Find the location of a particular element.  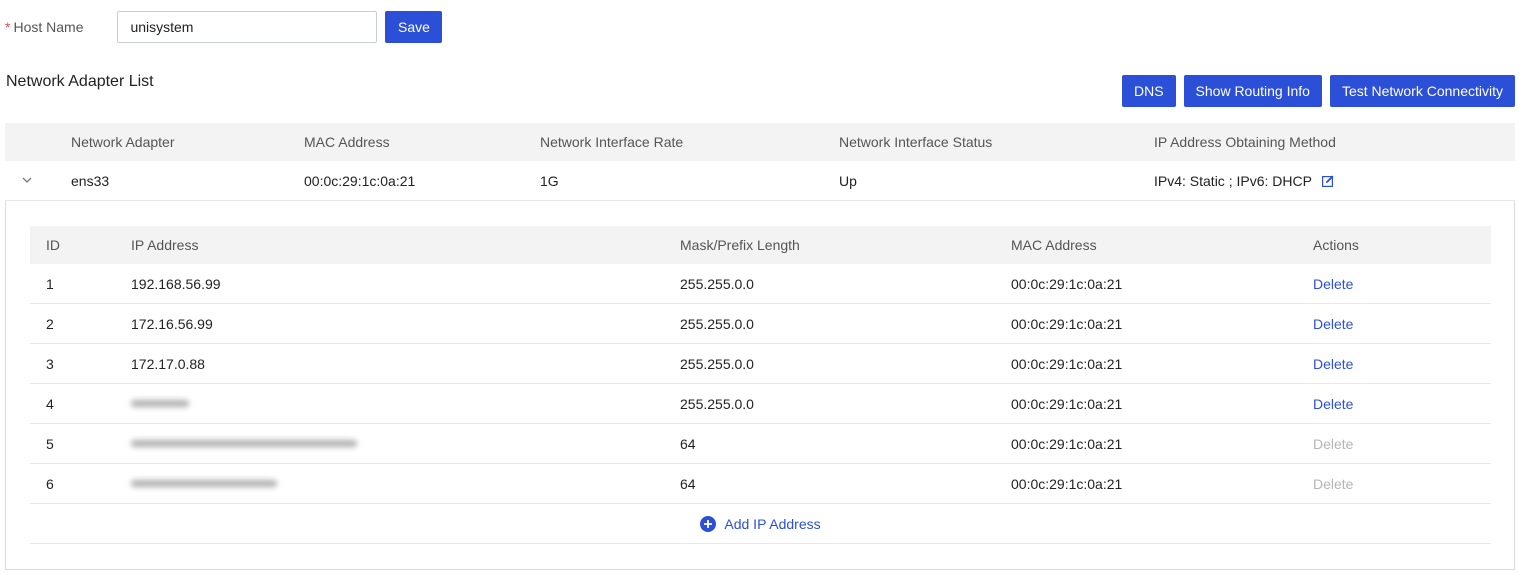

row-id: 6 is located at coordinates (50, 483).